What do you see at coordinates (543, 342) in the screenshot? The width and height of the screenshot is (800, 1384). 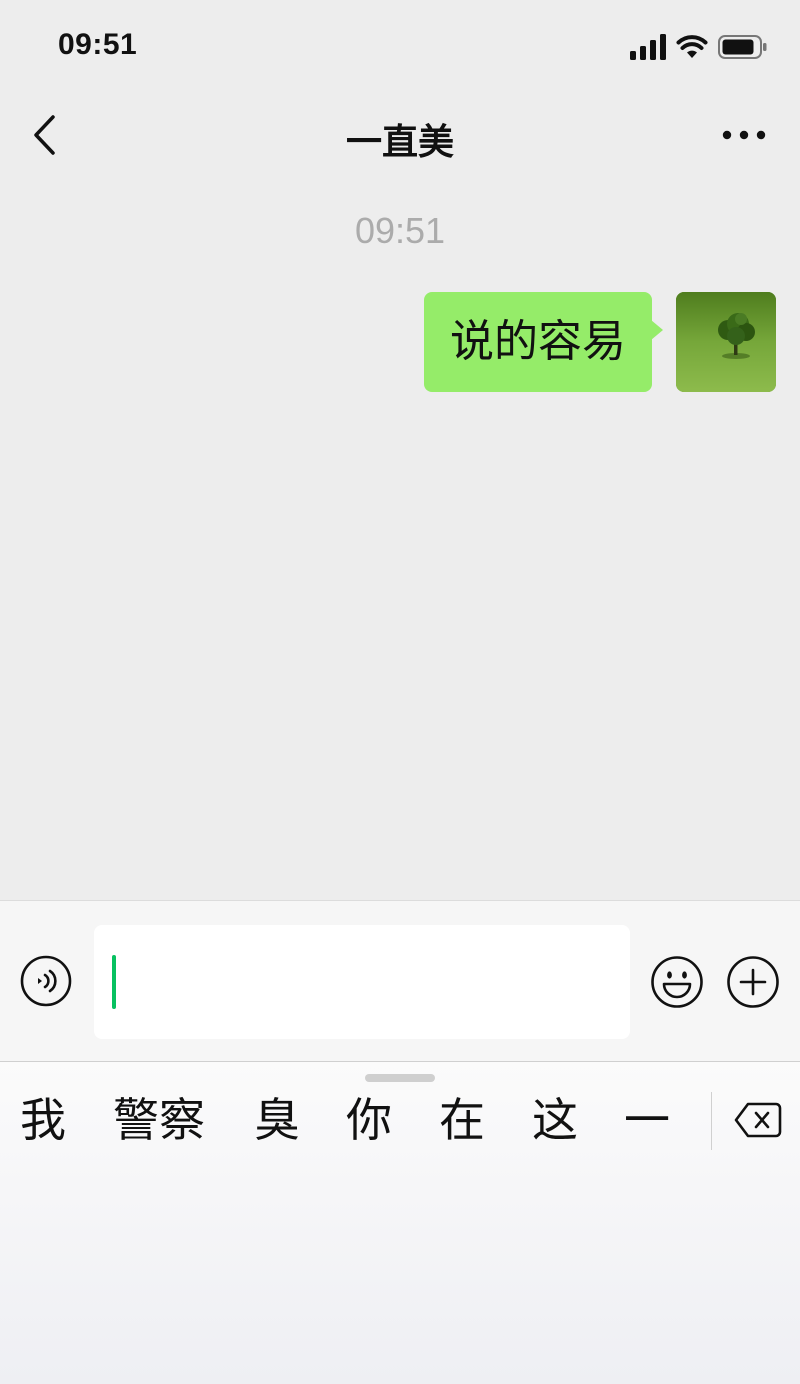 I see `message-bubble: 说的容易` at bounding box center [543, 342].